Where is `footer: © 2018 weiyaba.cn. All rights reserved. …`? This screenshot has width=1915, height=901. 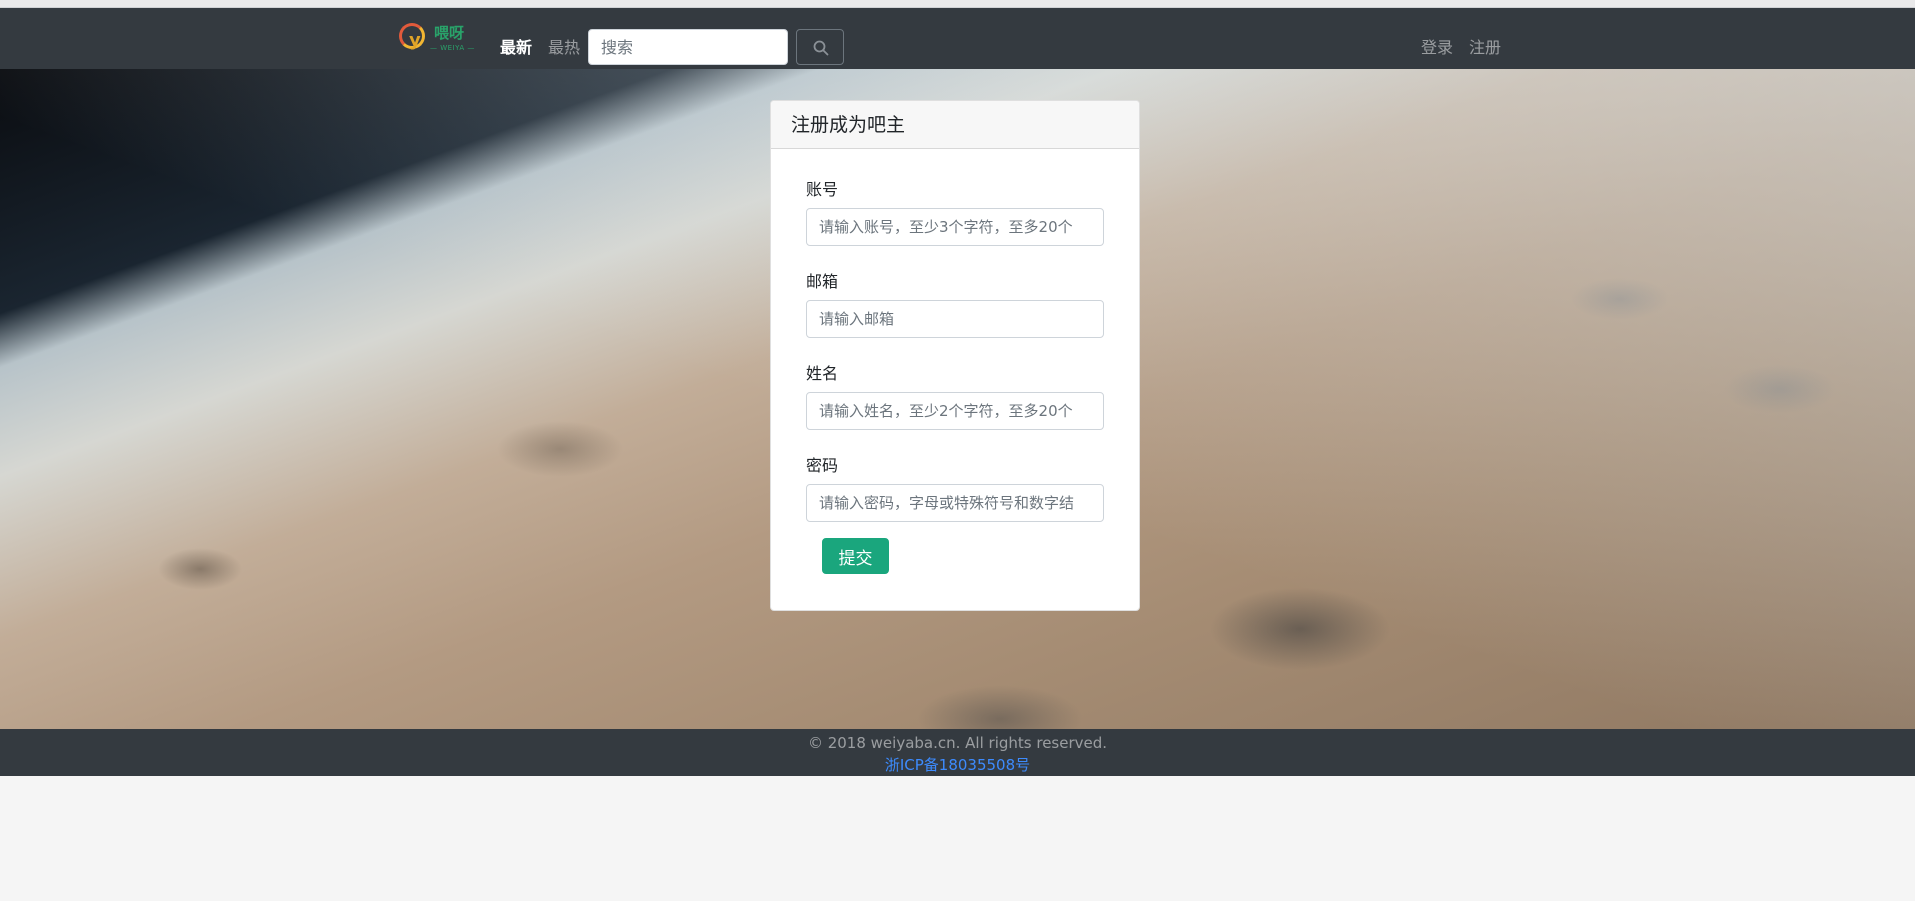
footer: © 2018 weiyaba.cn. All rights reserved. … is located at coordinates (957, 752).